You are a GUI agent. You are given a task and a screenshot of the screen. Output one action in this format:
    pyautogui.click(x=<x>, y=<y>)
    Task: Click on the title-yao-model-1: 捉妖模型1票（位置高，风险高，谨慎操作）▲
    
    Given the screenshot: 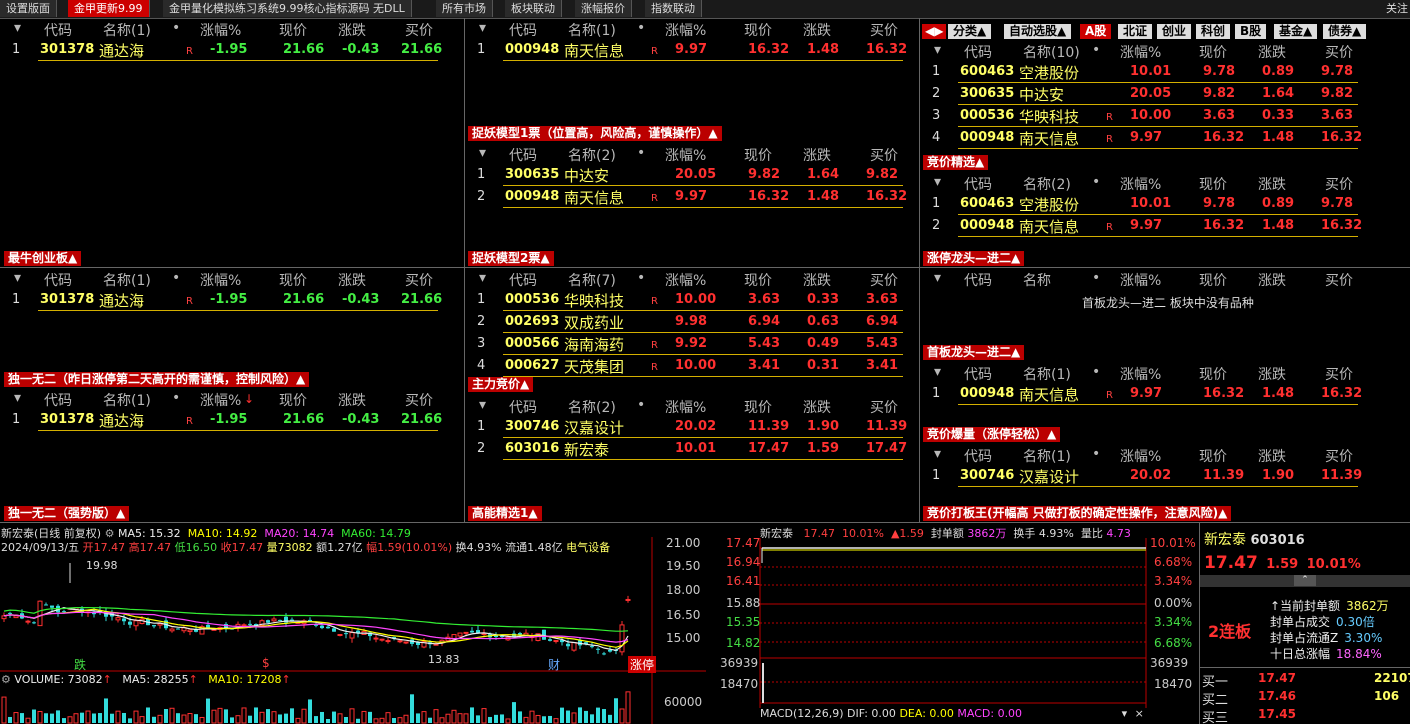 What is the action you would take?
    pyautogui.click(x=595, y=133)
    